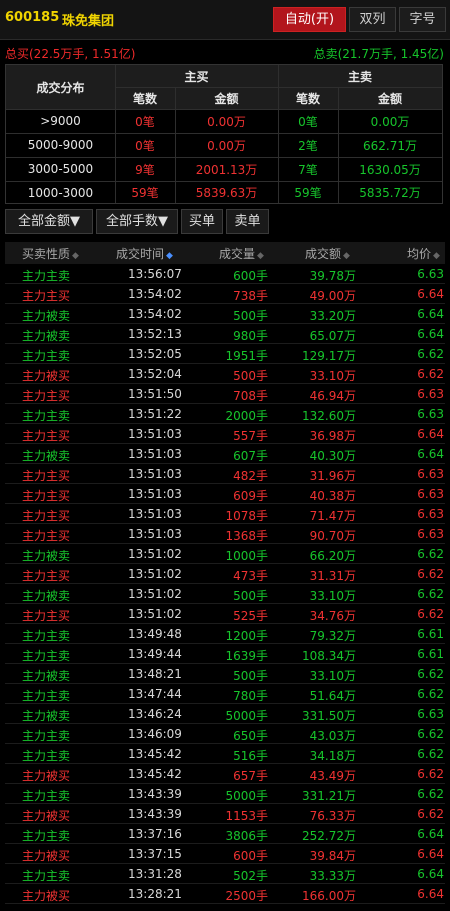 Image resolution: width=450 pixels, height=911 pixels. I want to click on trade-time: 13:37:15, so click(155, 854).